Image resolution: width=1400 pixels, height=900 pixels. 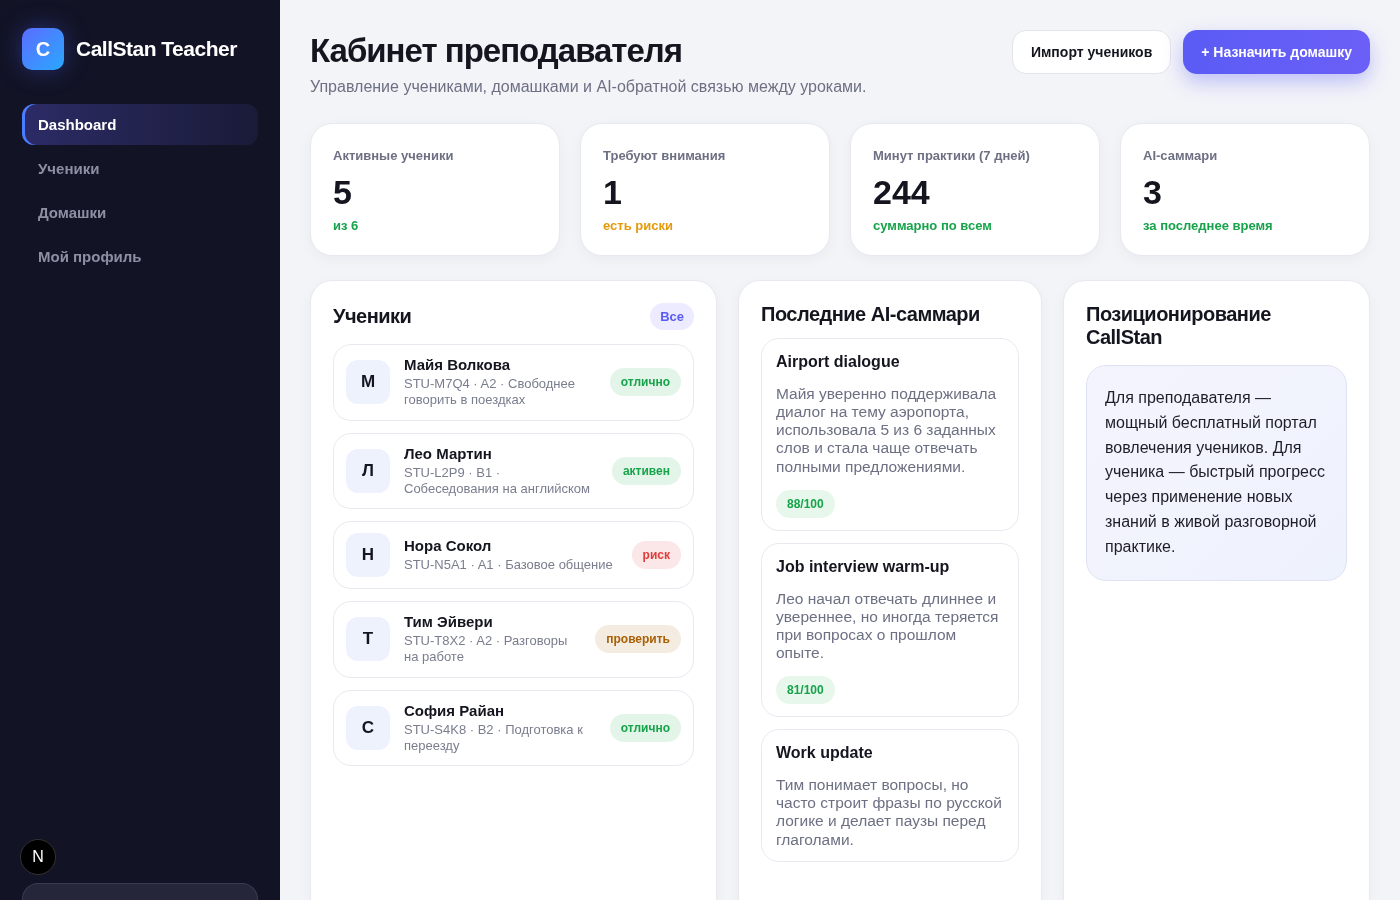 I want to click on status-label: риск, so click(x=656, y=555).